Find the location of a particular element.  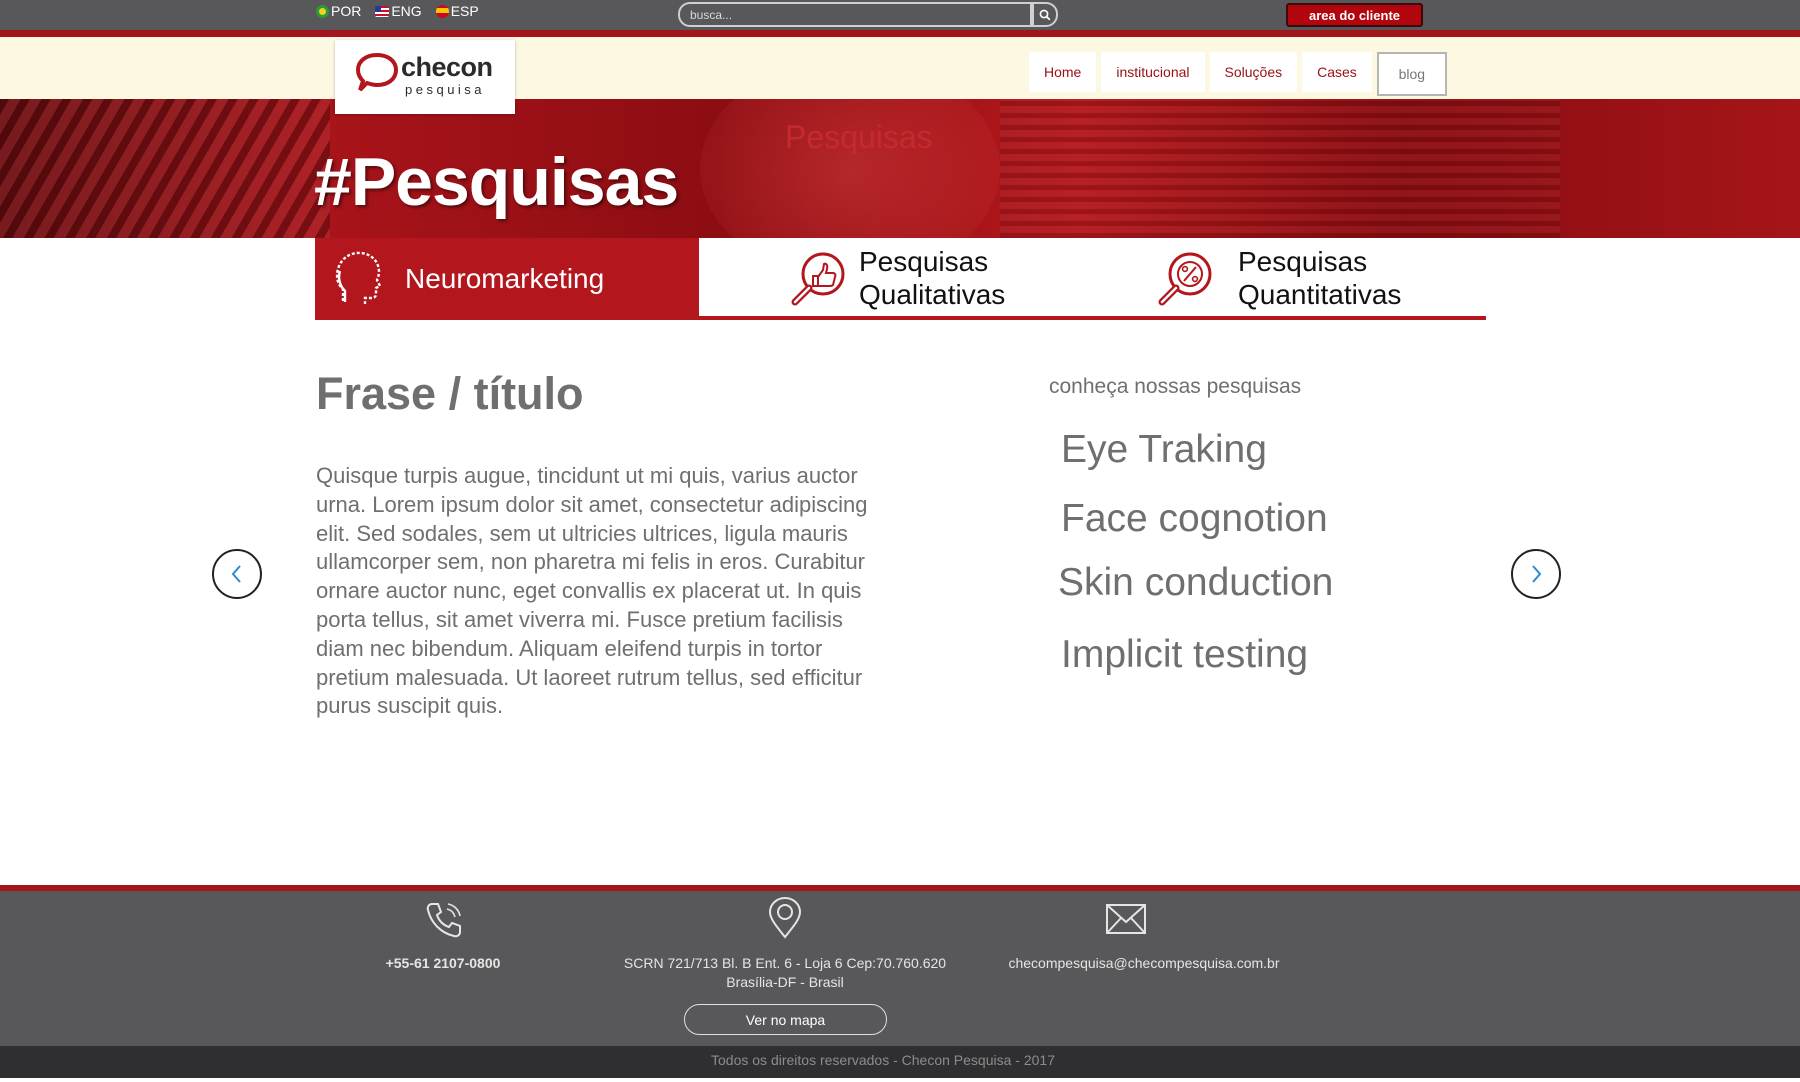

site-header is located at coordinates (900, 68).